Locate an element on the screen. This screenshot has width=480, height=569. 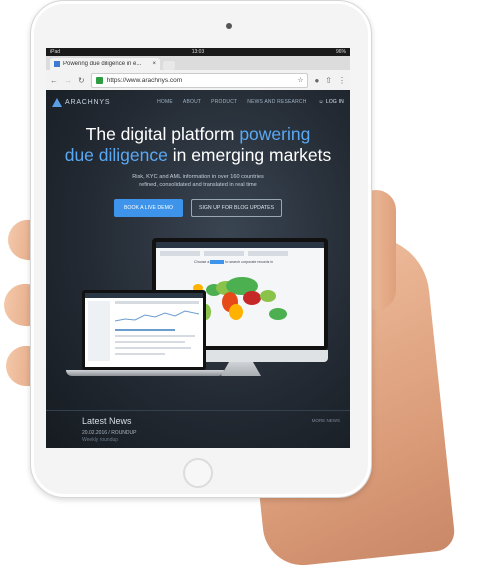
logo-icon is located at coordinates (57, 102).